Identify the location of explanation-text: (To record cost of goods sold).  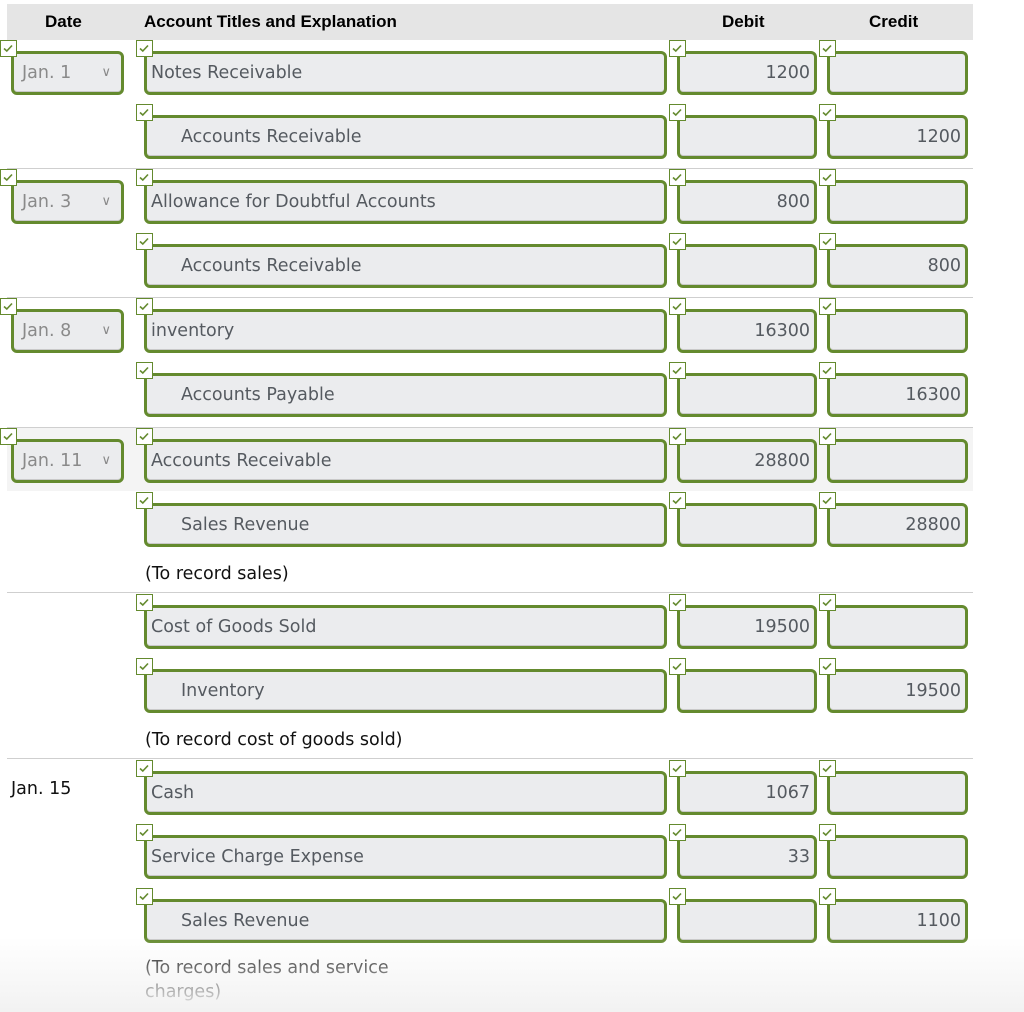
(274, 740).